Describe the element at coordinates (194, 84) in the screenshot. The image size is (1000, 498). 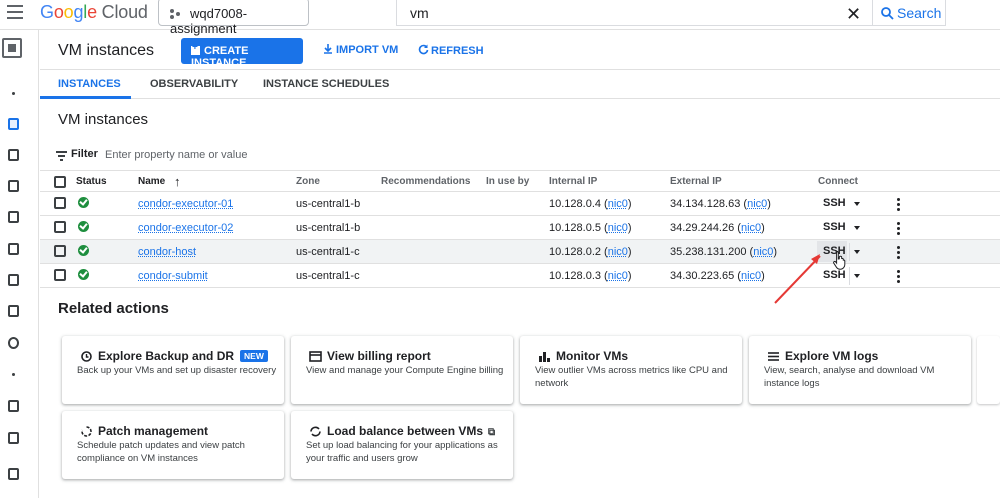
I see `tab-observability: OBSERVABILITY` at that location.